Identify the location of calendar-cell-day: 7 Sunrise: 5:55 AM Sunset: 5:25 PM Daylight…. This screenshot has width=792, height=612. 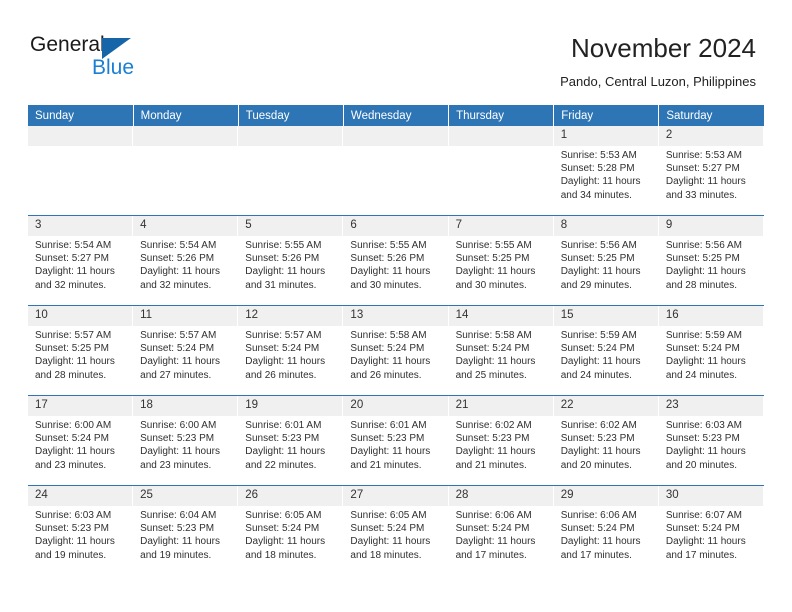
(501, 260).